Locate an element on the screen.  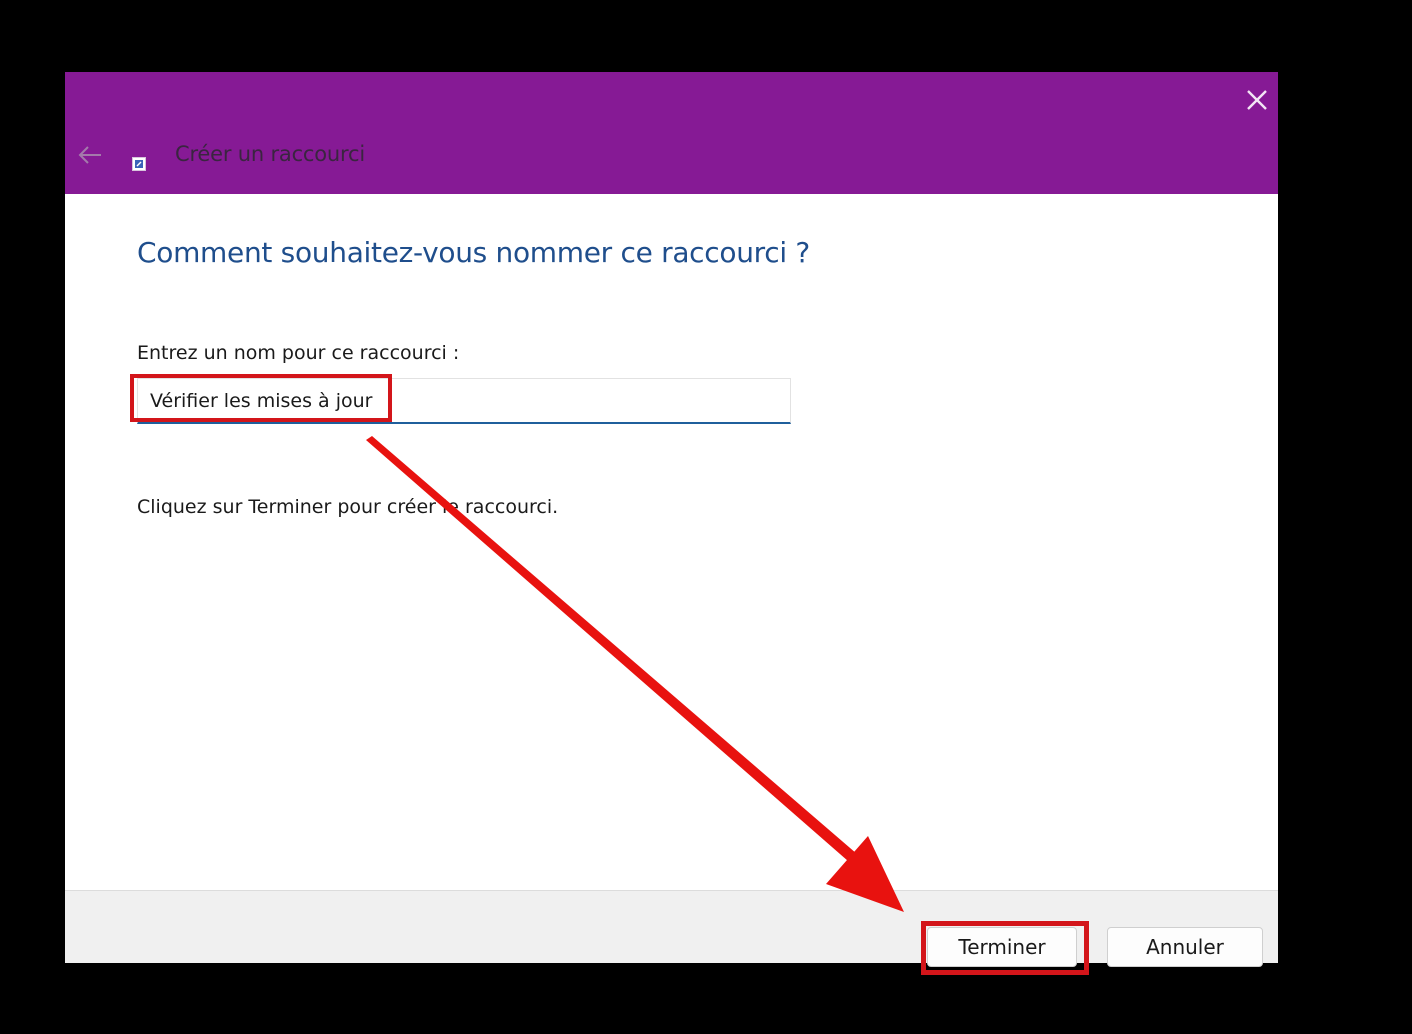
close-icon is located at coordinates (1257, 100).